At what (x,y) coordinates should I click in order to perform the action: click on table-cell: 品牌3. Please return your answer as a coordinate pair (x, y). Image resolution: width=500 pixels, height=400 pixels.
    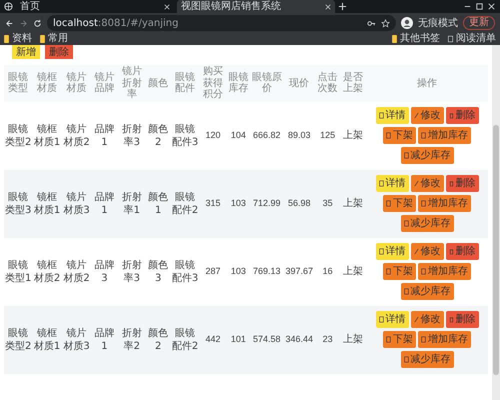
    Looking at the image, I should click on (104, 272).